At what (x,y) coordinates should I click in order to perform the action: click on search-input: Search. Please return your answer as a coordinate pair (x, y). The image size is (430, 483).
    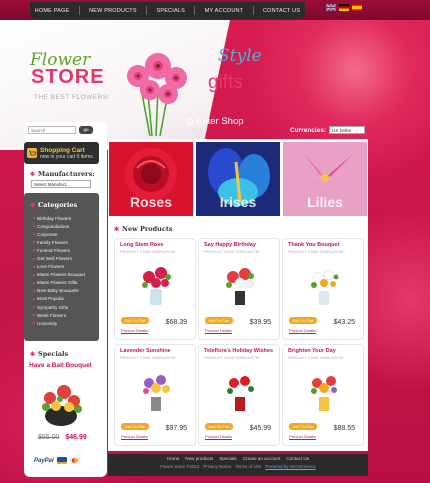
    Looking at the image, I should click on (52, 130).